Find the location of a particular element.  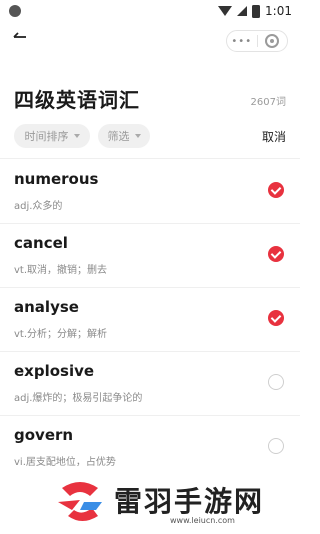

sort-dropdown: 时间排序 is located at coordinates (52, 136).